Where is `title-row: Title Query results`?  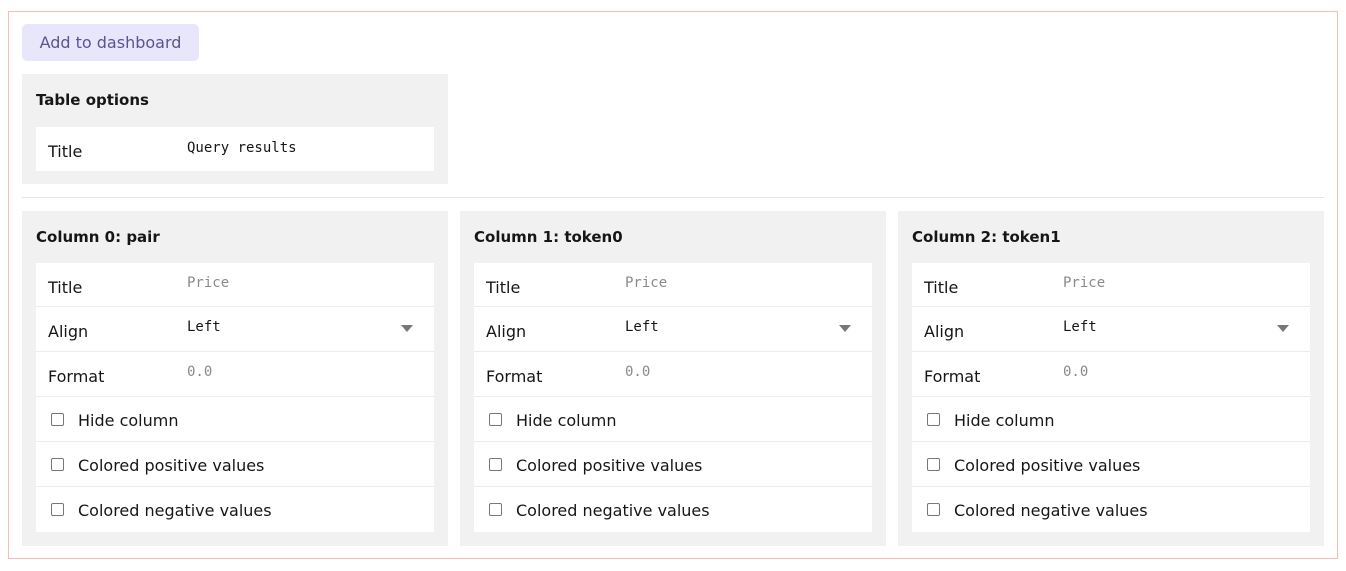 title-row: Title Query results is located at coordinates (235, 149).